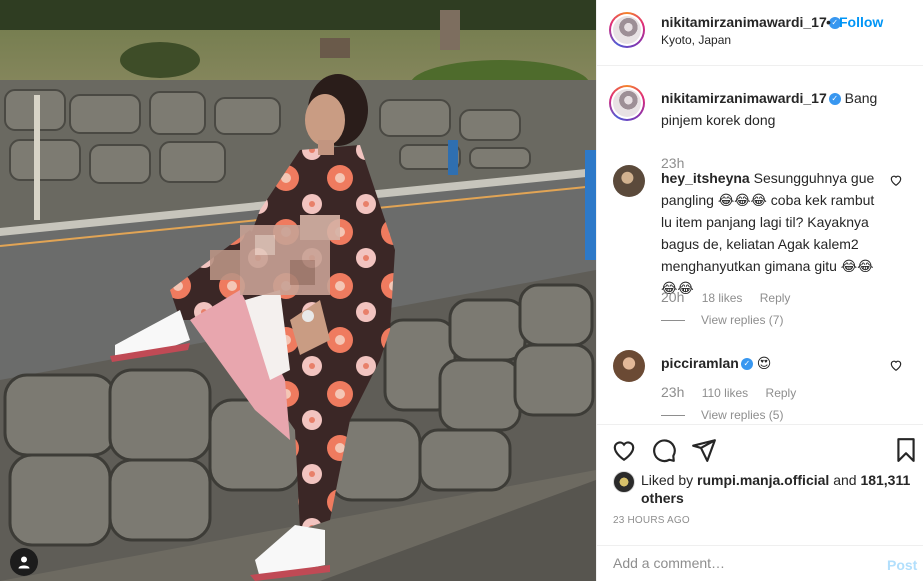  Describe the element at coordinates (700, 363) in the screenshot. I see `commenter-username: picciramlan` at that location.